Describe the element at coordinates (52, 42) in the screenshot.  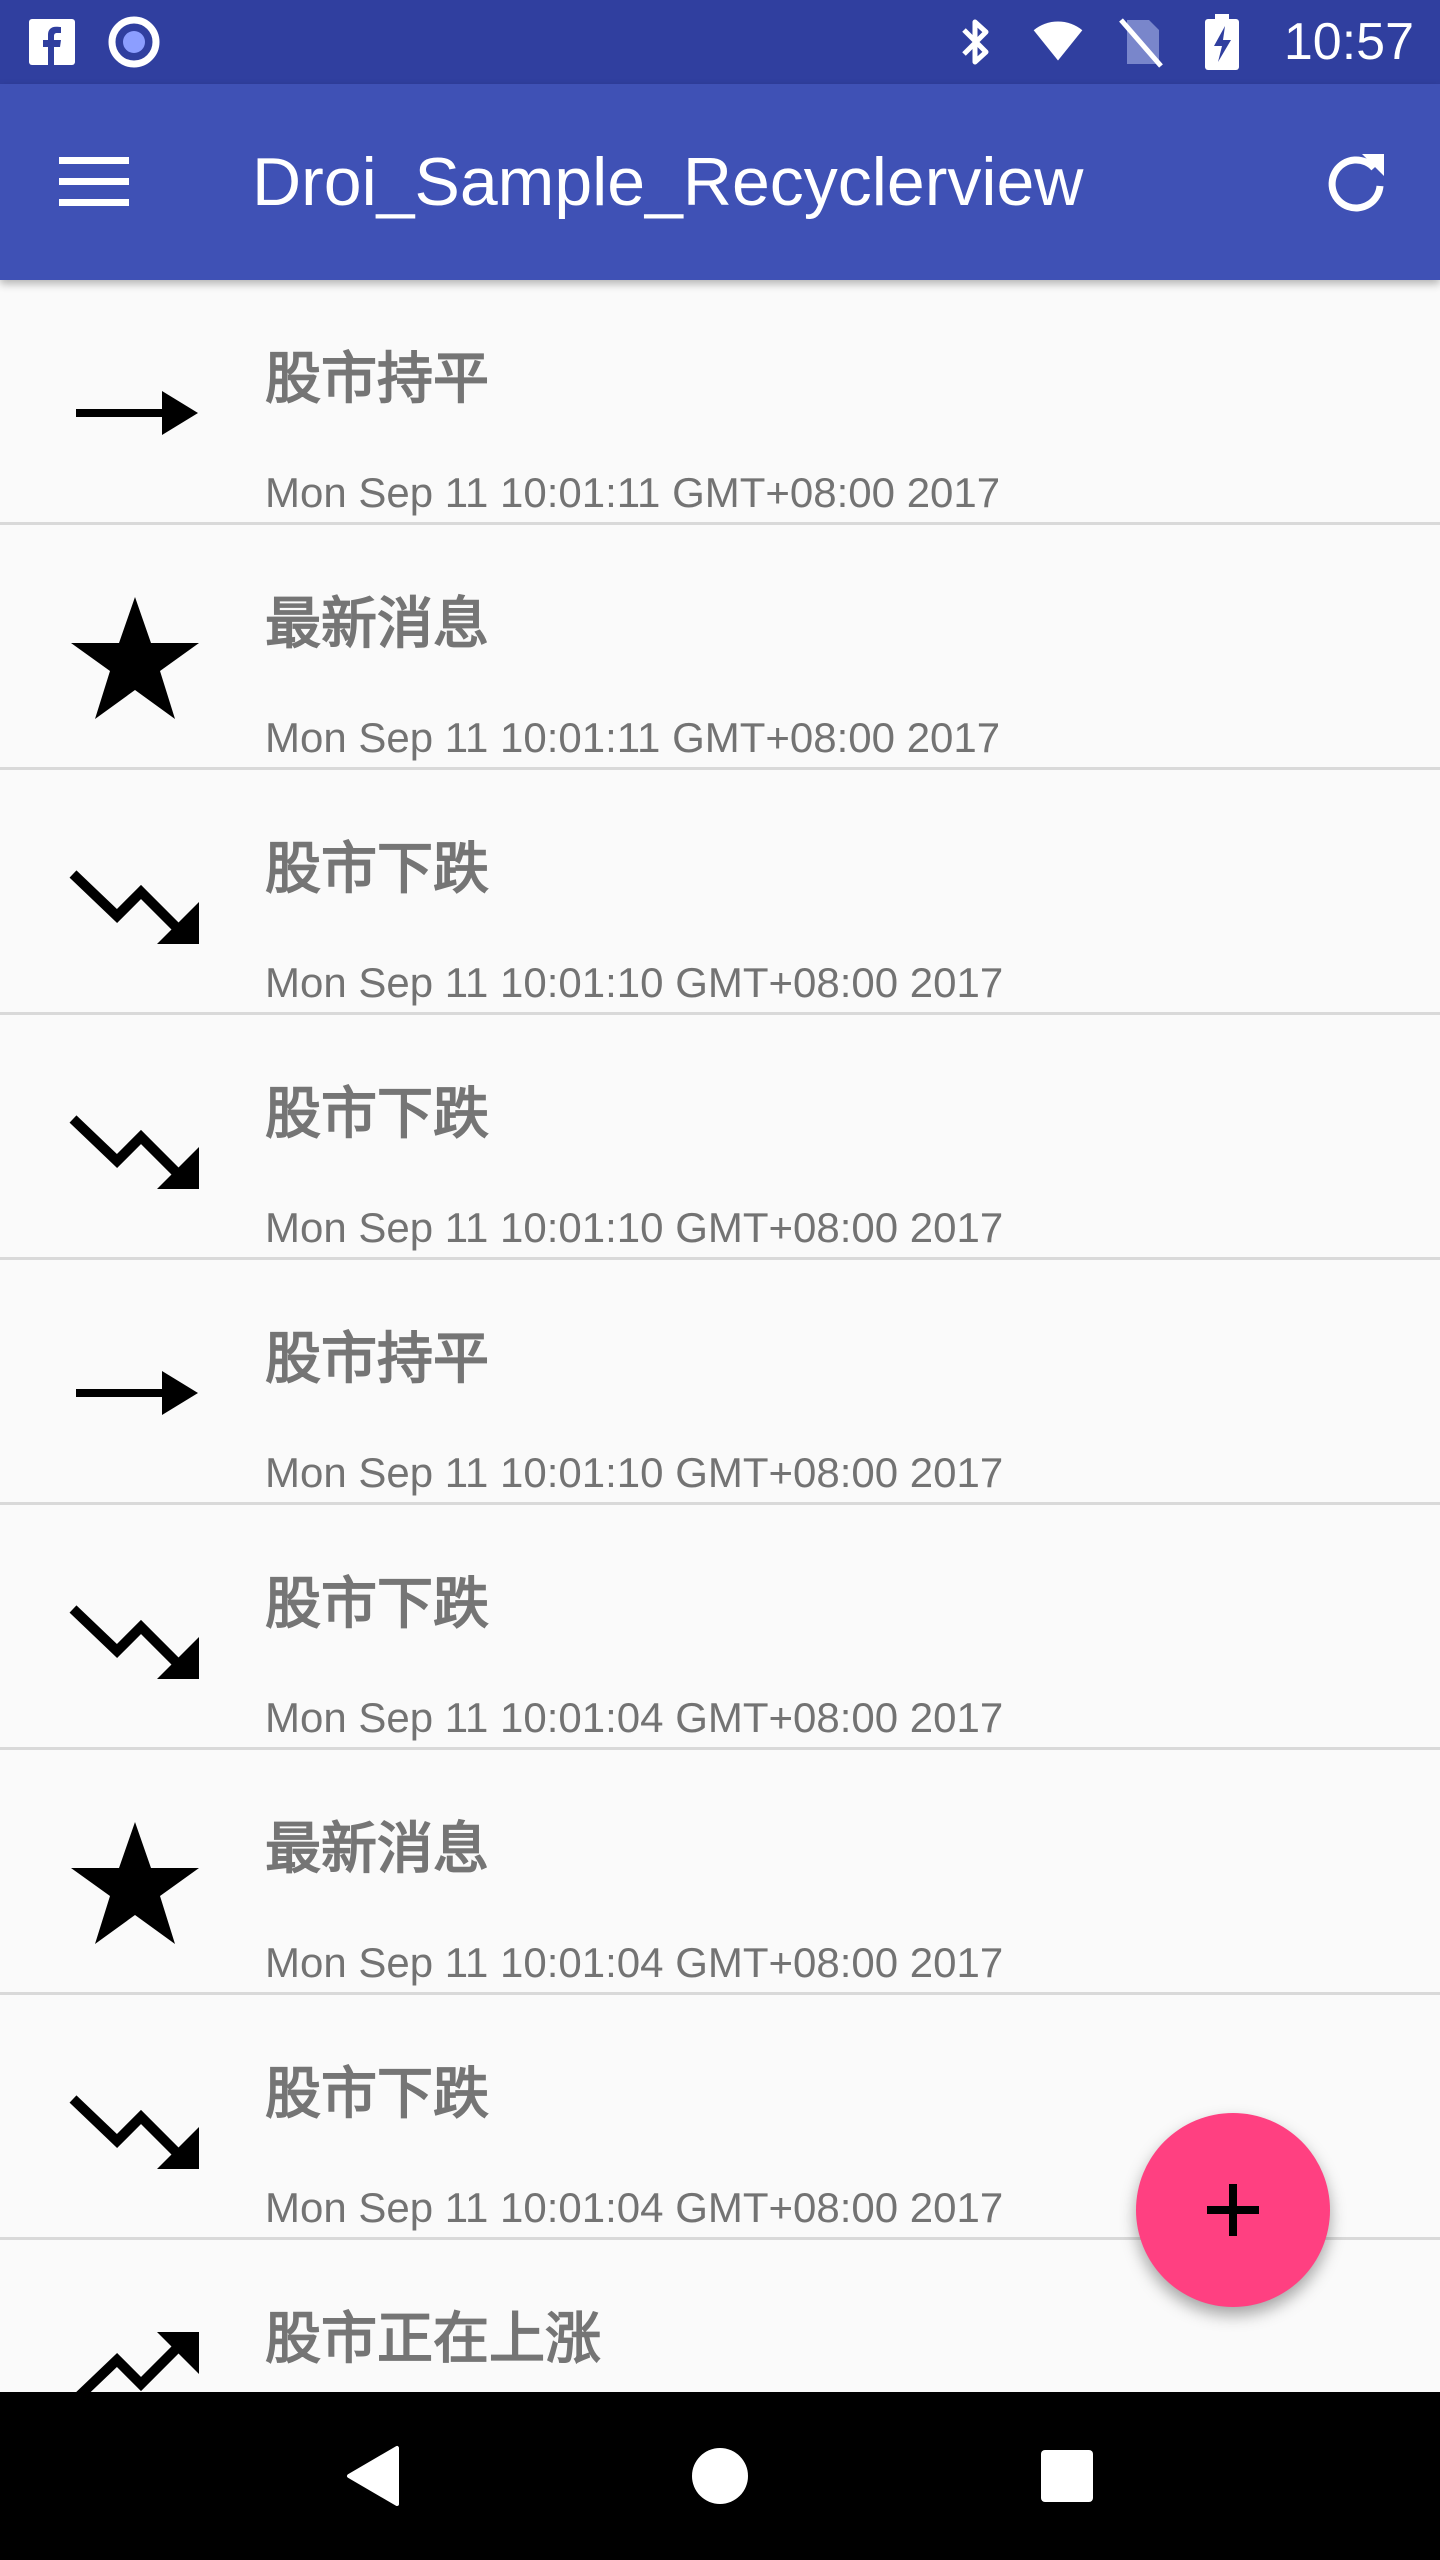
I see `facebook-icon` at that location.